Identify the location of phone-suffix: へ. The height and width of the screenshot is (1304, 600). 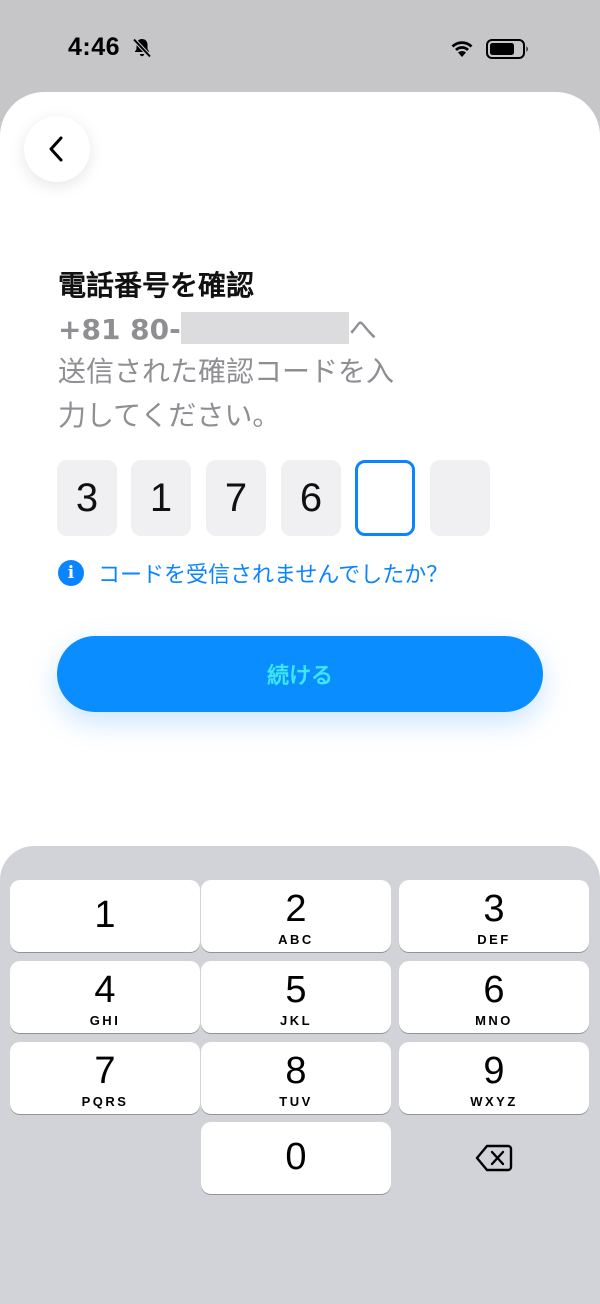
(362, 329).